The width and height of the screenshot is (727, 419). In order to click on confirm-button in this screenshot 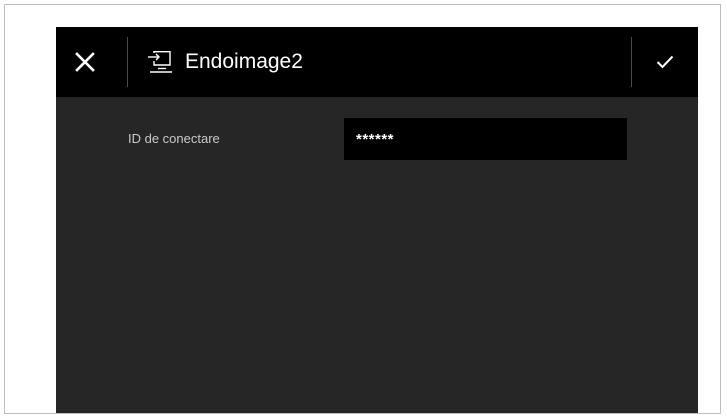, I will do `click(665, 62)`.